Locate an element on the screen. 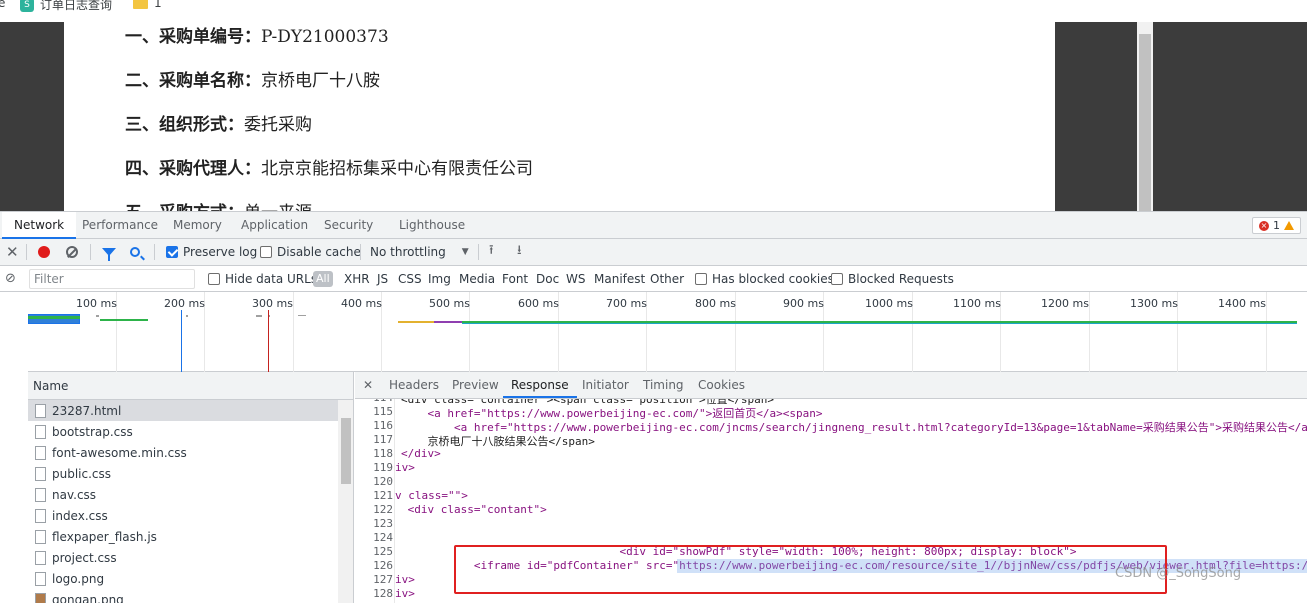 The height and width of the screenshot is (603, 1307). request-row: nav.css is located at coordinates (183, 494).